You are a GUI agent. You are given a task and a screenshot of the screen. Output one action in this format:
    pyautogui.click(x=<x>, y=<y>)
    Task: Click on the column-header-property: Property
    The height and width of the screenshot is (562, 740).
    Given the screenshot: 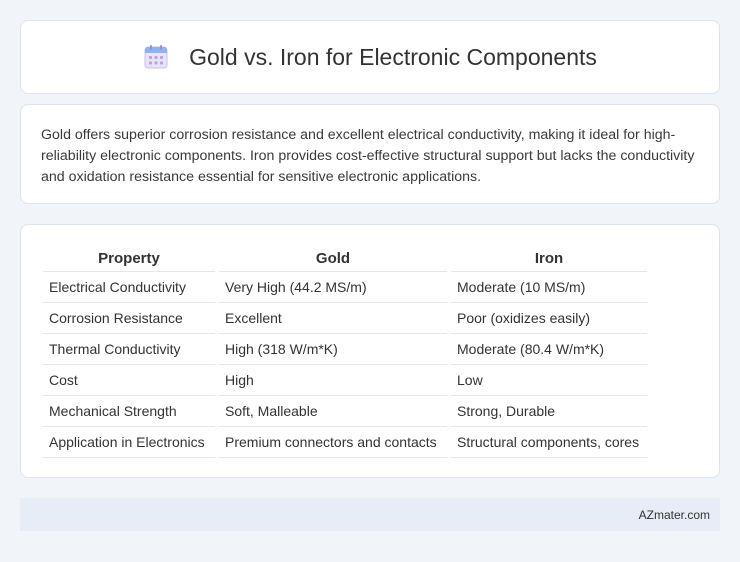 What is the action you would take?
    pyautogui.click(x=129, y=259)
    